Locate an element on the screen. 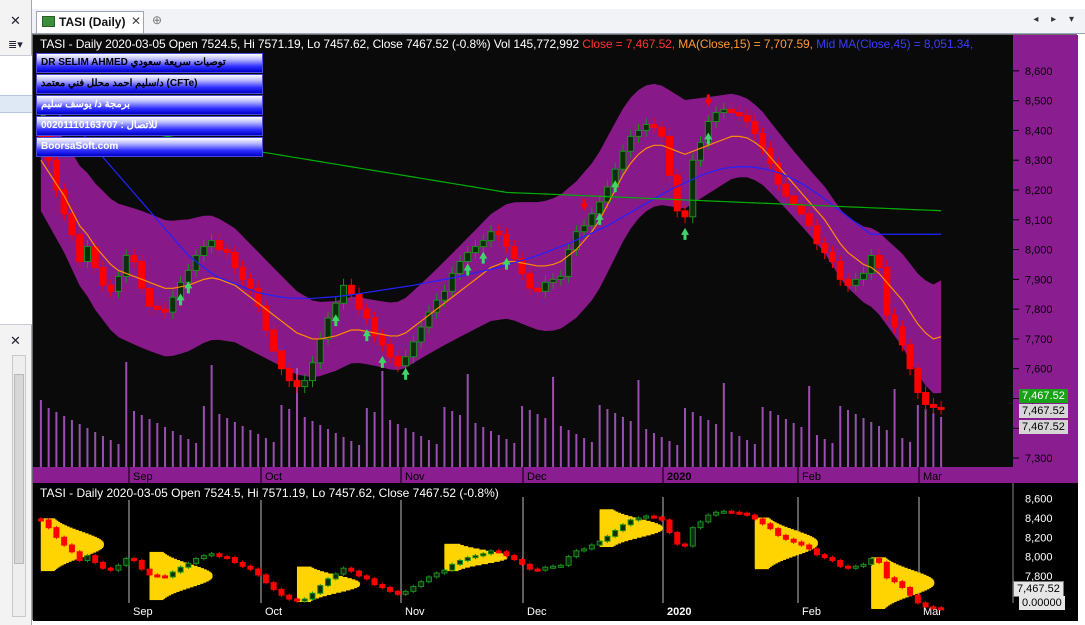  menu-list-icon: ≣▾ is located at coordinates (19, 46).